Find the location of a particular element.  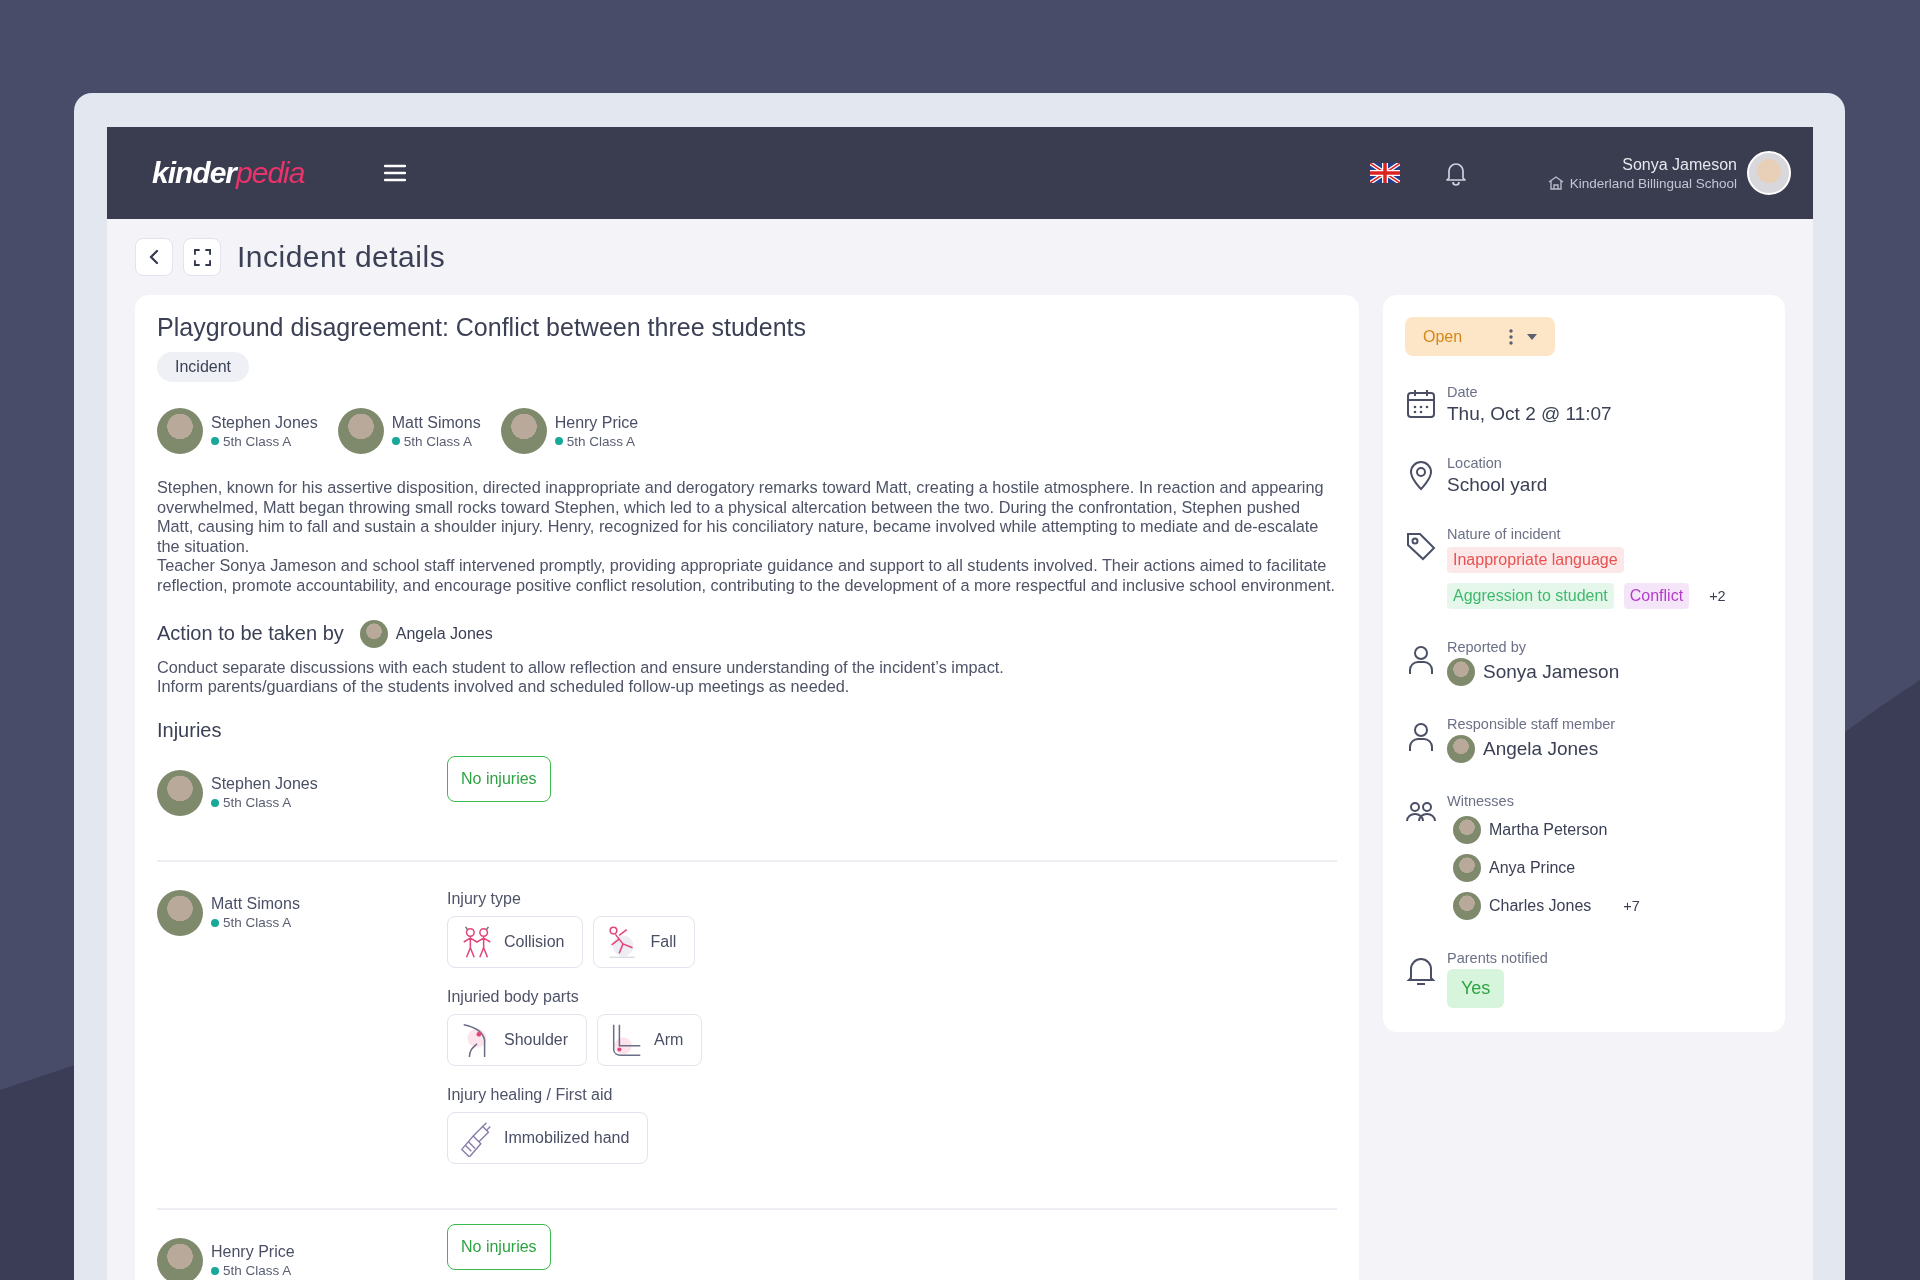

incident-type-badge: Incident is located at coordinates (203, 367).